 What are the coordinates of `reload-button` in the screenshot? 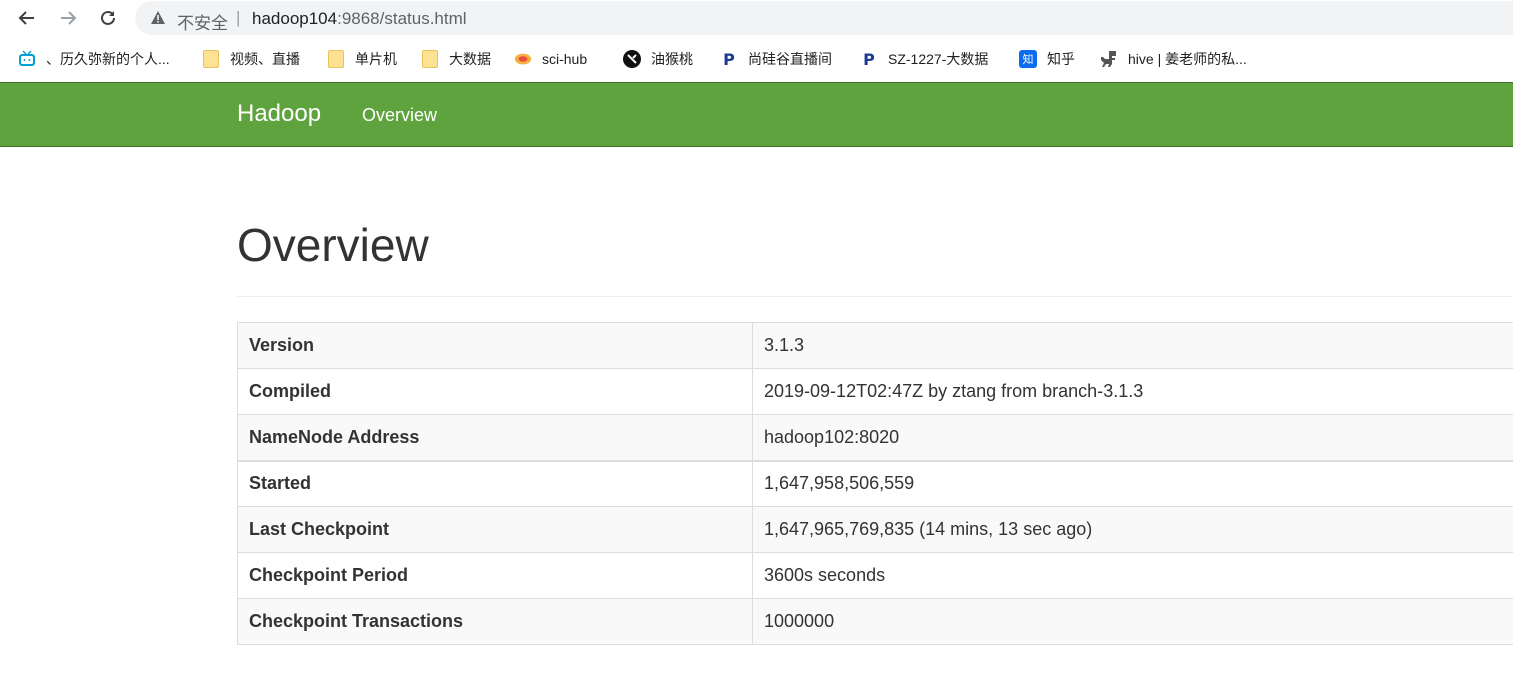 It's located at (108, 18).